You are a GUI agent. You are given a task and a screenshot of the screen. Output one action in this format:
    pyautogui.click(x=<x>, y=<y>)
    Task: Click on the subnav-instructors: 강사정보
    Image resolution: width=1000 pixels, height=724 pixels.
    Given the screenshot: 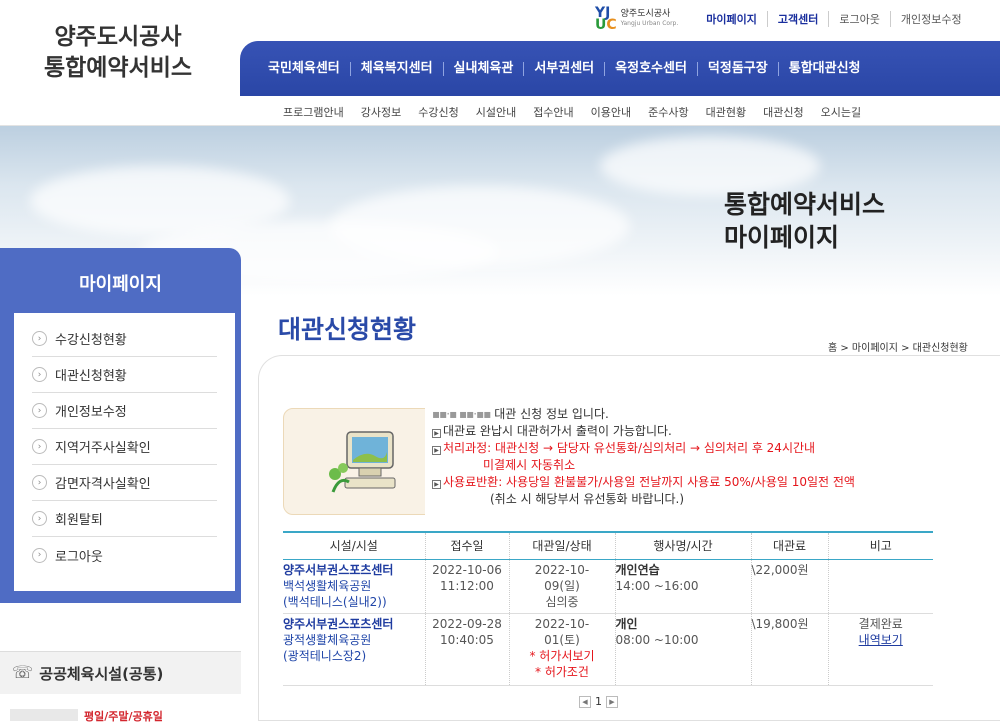 What is the action you would take?
    pyautogui.click(x=381, y=112)
    